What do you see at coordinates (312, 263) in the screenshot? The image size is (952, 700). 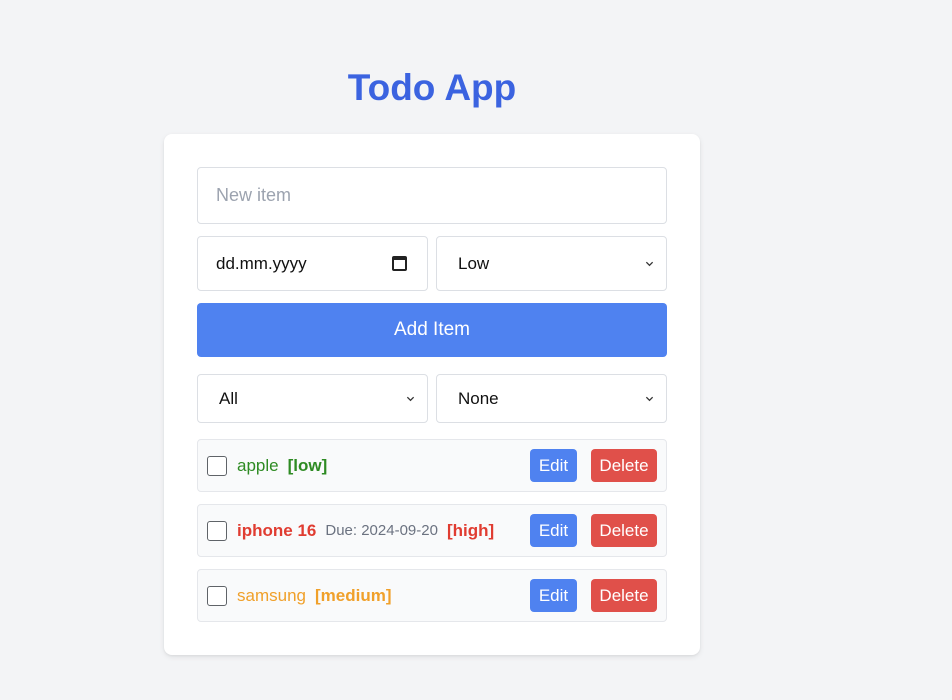 I see `due-date-input: dd.mm.yyyy` at bounding box center [312, 263].